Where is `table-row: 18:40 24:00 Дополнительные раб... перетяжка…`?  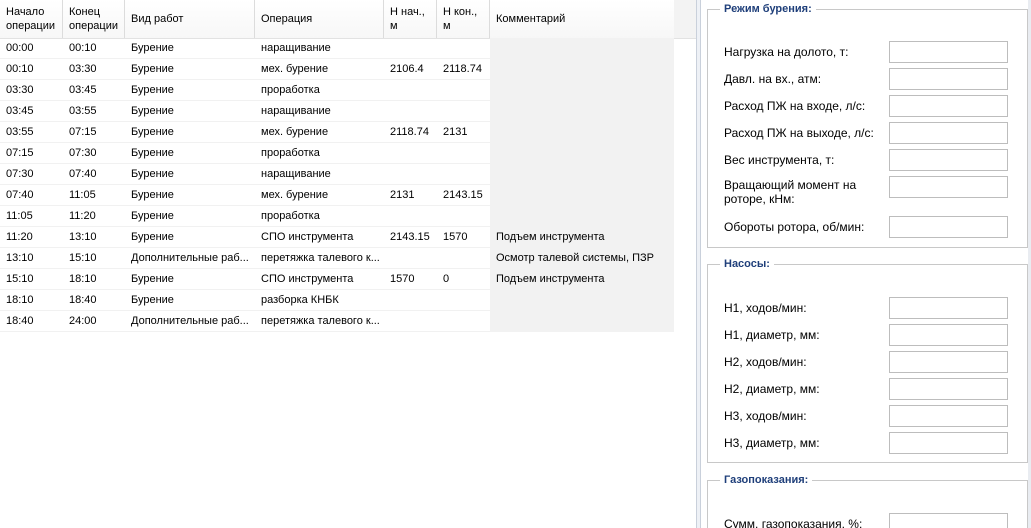
table-row: 18:40 24:00 Дополнительные раб... перетяжка… is located at coordinates (337, 321).